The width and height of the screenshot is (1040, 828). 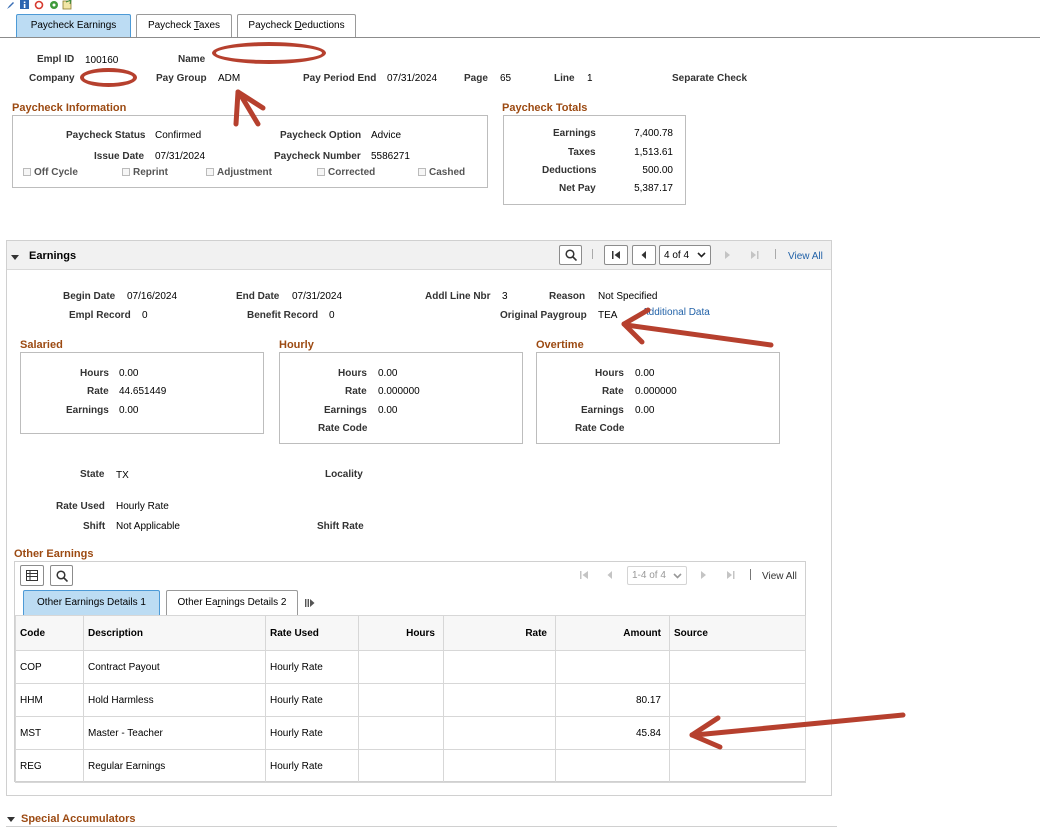 I want to click on other-earnings-title: Other Earnings, so click(x=54, y=554).